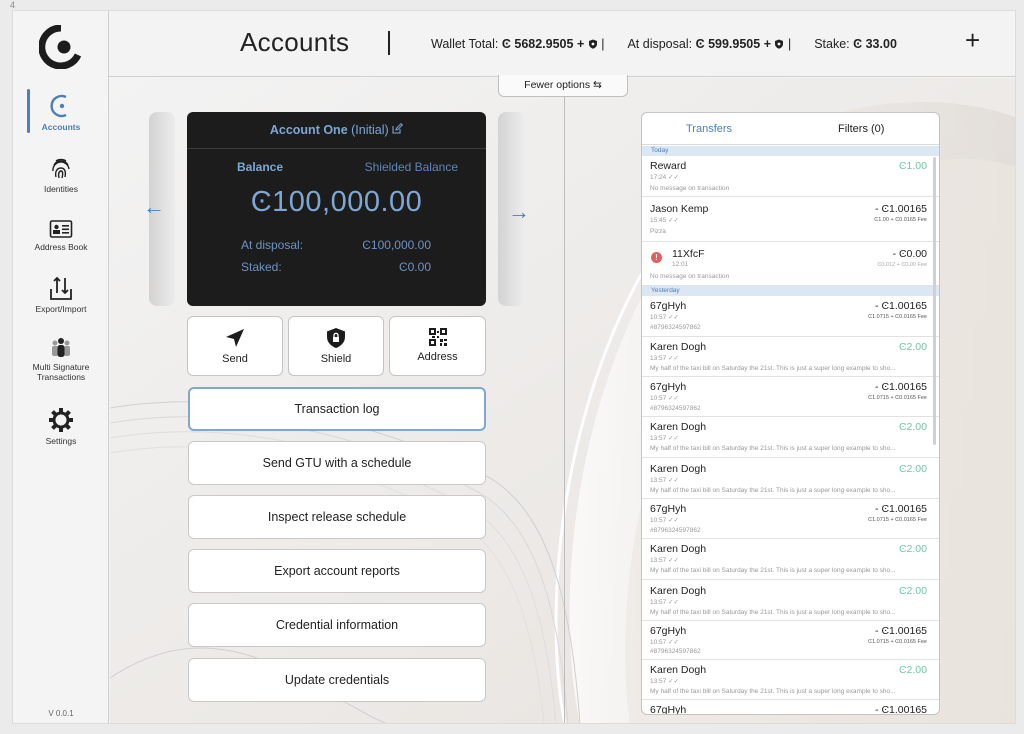  I want to click on sidebar-item-accounts: Accounts, so click(61, 113).